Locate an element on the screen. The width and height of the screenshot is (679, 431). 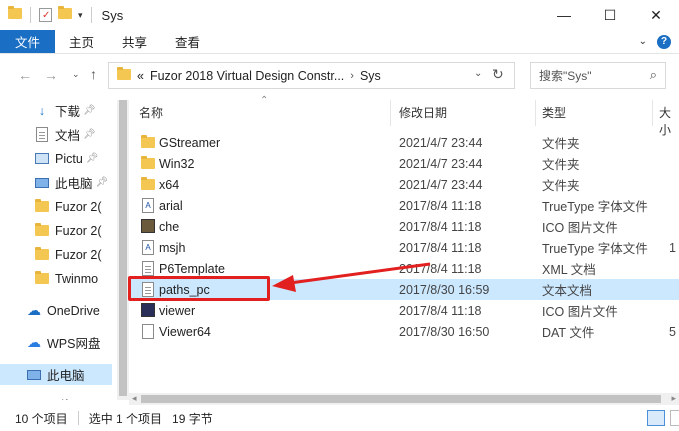
table-row: viewer 2017/8/4 11:18 ICO 图片文件 is located at coordinates (404, 310).